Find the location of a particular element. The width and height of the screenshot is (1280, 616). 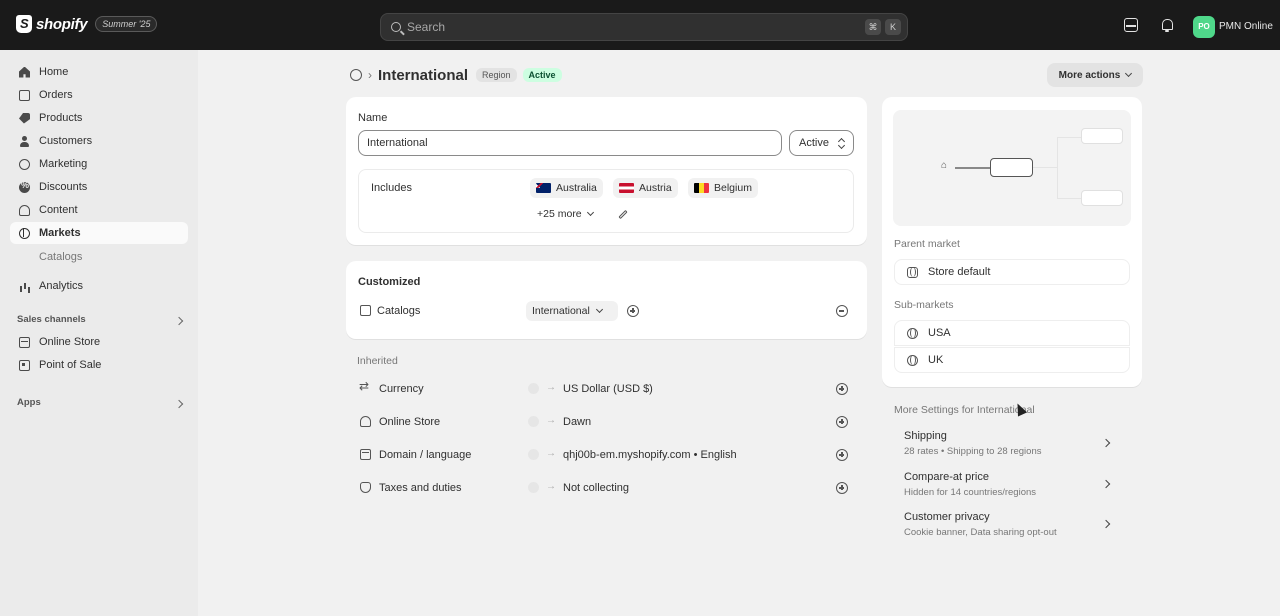

sidebar-item-label: Markets is located at coordinates (60, 233).